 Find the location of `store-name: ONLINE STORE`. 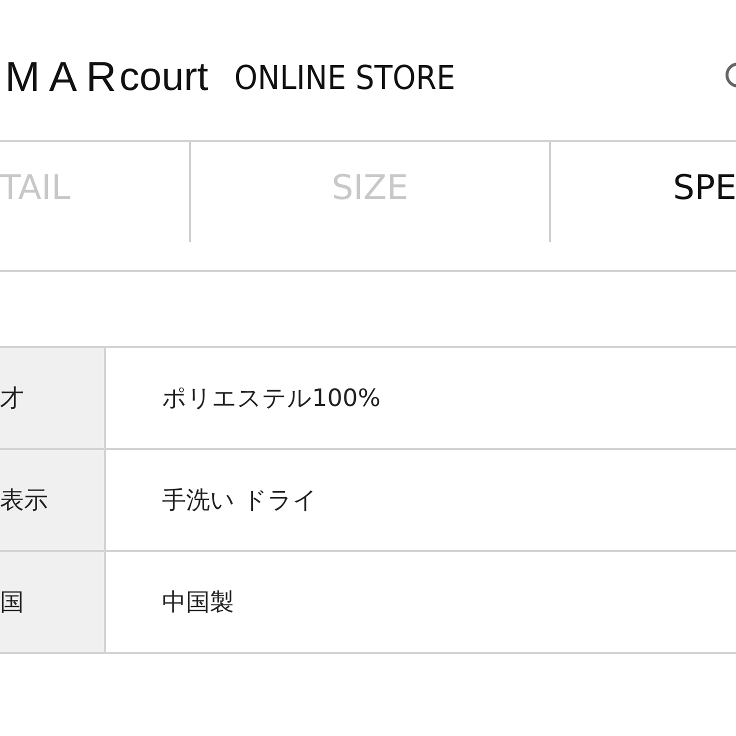

store-name: ONLINE STORE is located at coordinates (345, 77).